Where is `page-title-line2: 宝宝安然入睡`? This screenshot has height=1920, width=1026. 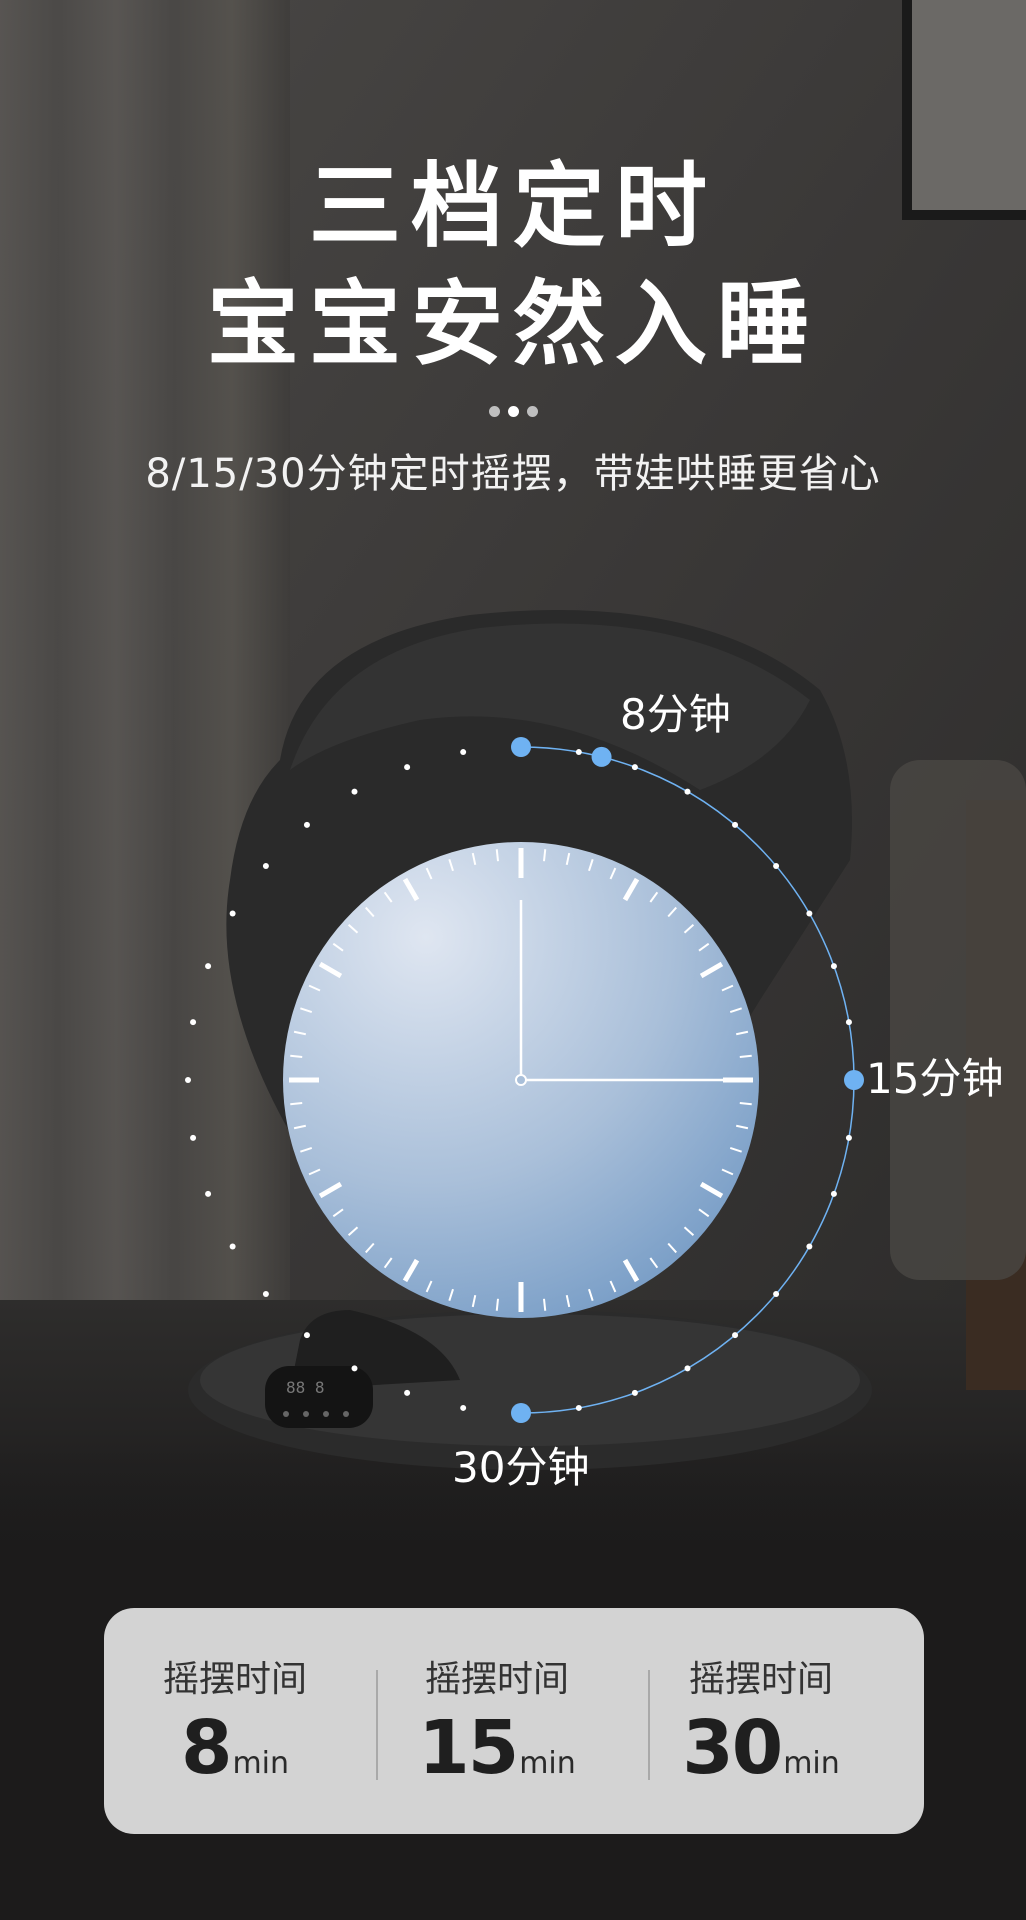 page-title-line2: 宝宝安然入睡 is located at coordinates (512, 324).